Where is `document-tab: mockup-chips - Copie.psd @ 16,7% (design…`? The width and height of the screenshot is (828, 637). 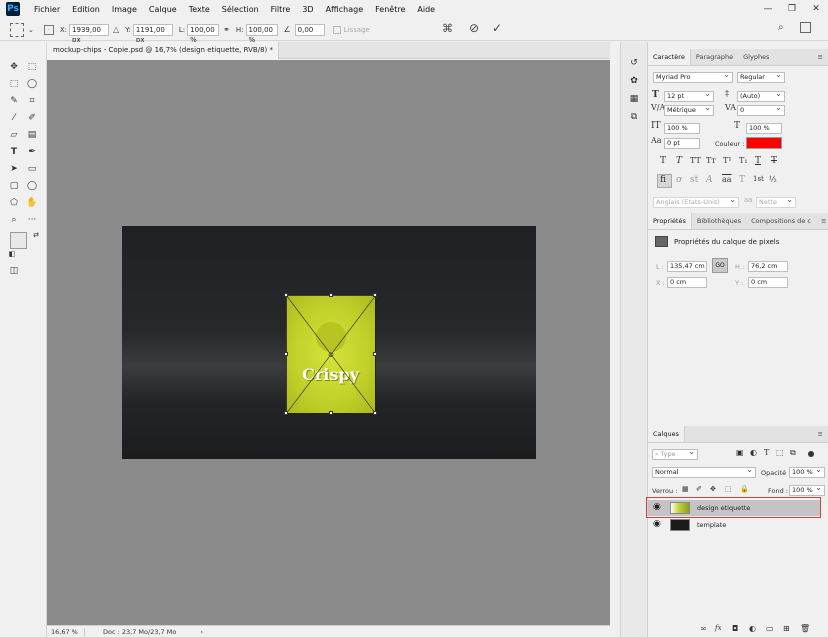
document-tab: mockup-chips - Copie.psd @ 16,7% (design… is located at coordinates (163, 56).